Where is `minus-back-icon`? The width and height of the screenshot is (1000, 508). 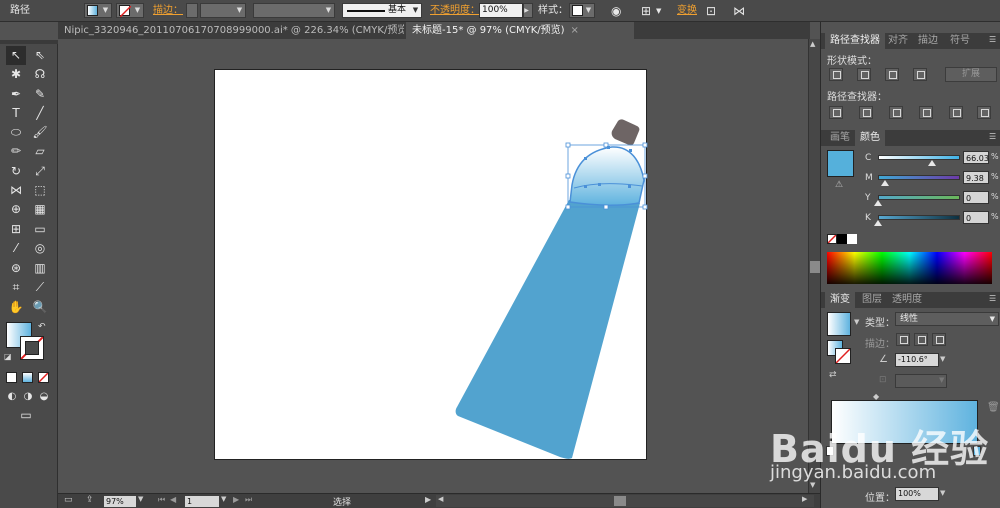 minus-back-icon is located at coordinates (984, 112).